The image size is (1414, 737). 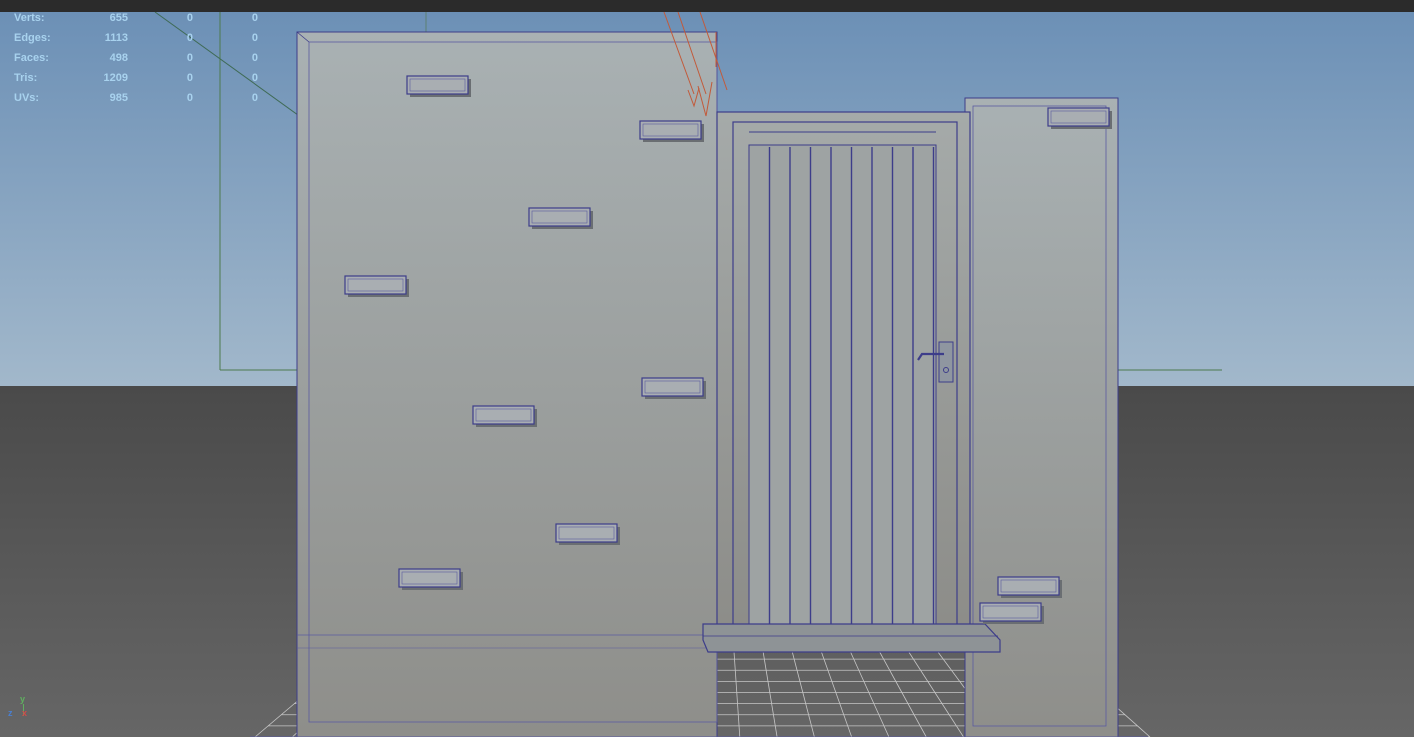 I want to click on door-step, so click(x=851, y=638).